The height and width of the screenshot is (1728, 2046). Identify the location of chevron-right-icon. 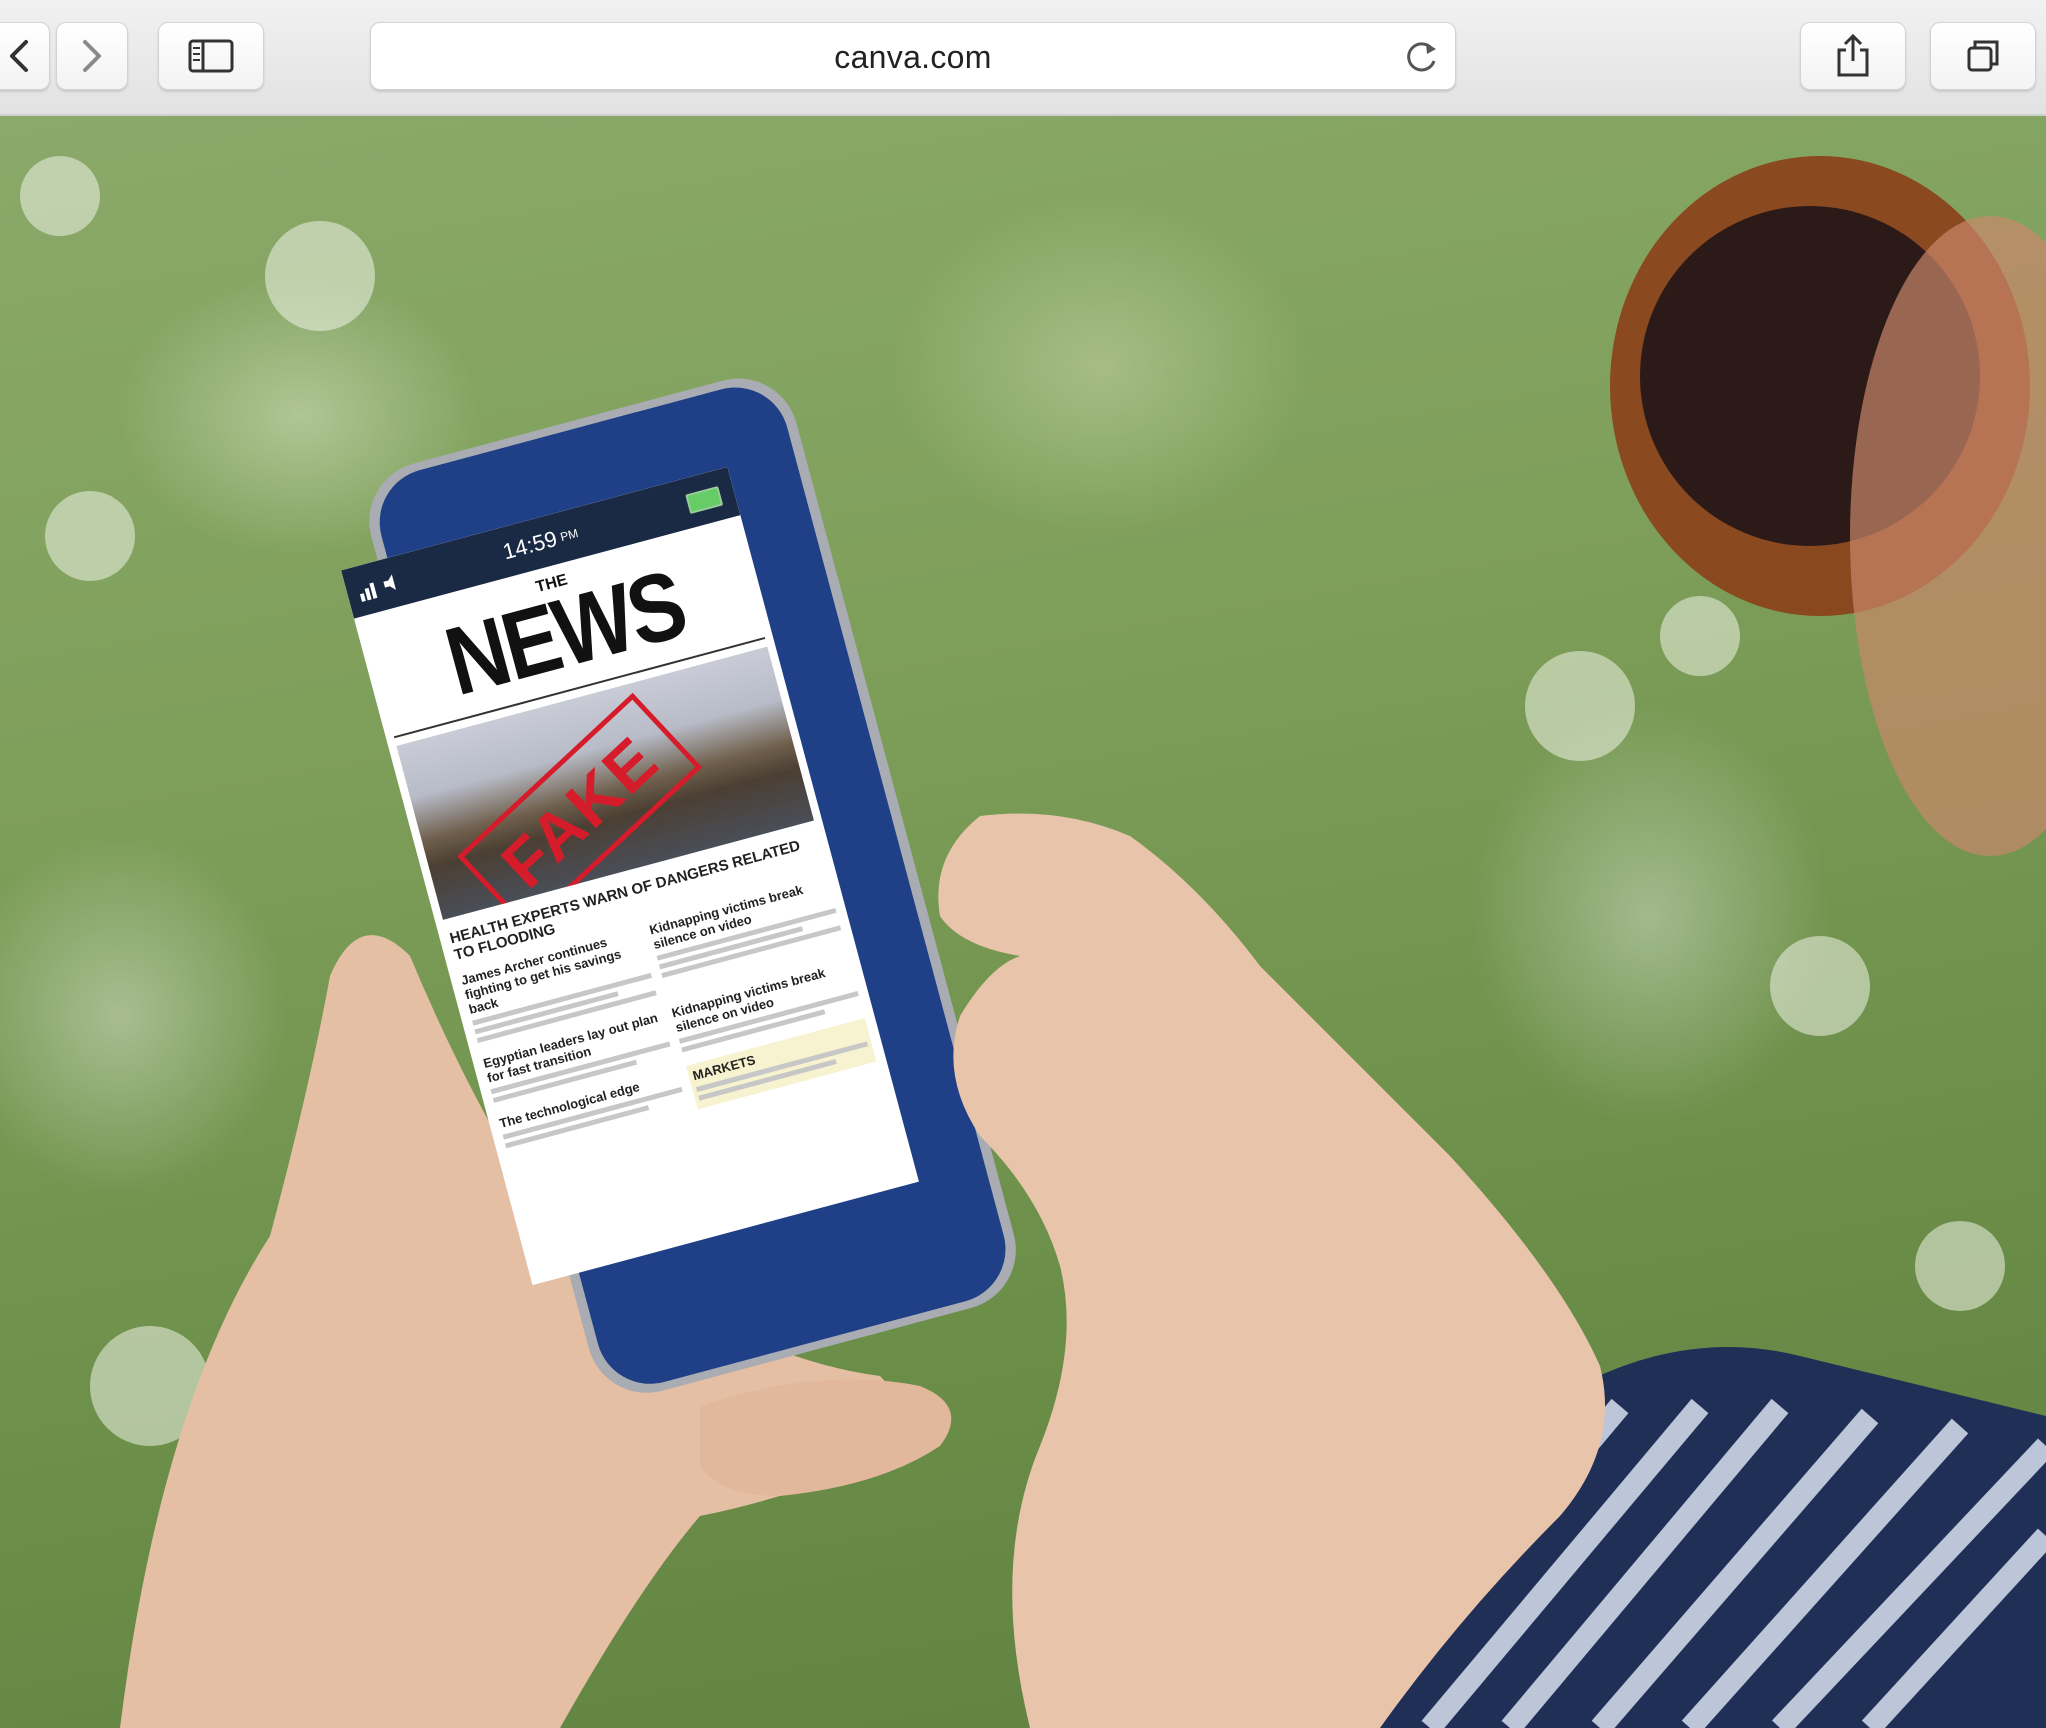
(92, 56).